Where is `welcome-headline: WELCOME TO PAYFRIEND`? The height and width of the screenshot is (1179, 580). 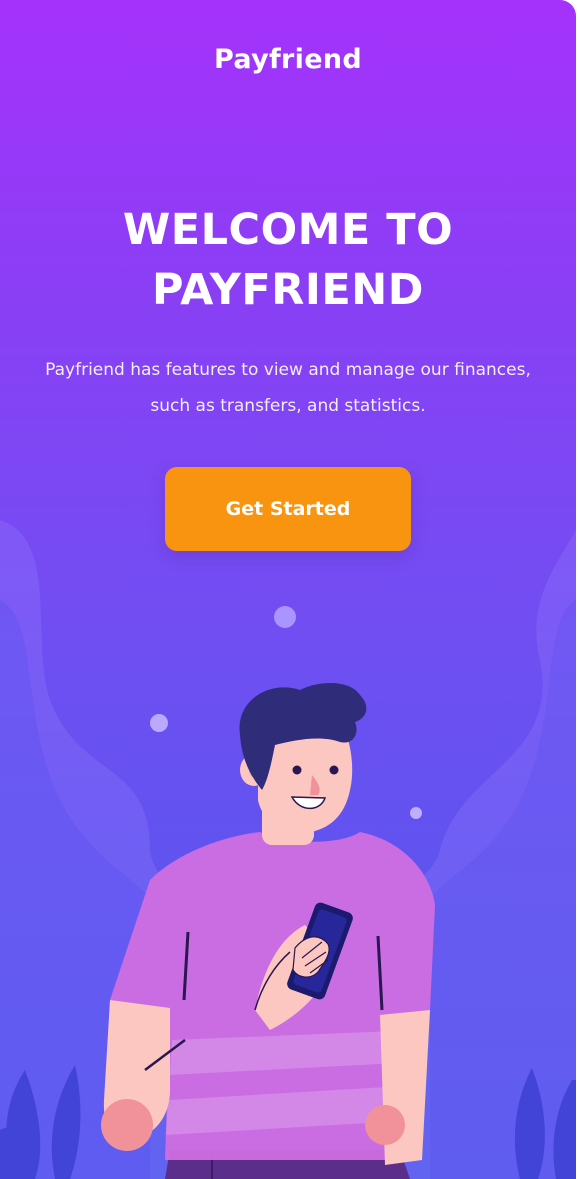 welcome-headline: WELCOME TO PAYFRIEND is located at coordinates (288, 260).